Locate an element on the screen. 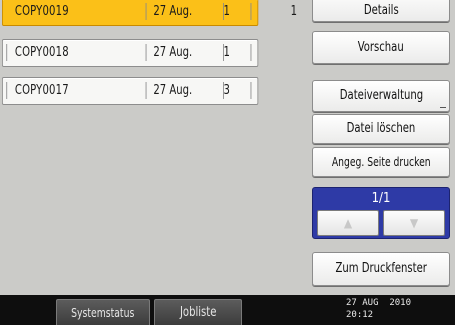 This screenshot has width=455, height=326. delete-file-label: Datei löschen is located at coordinates (381, 128).